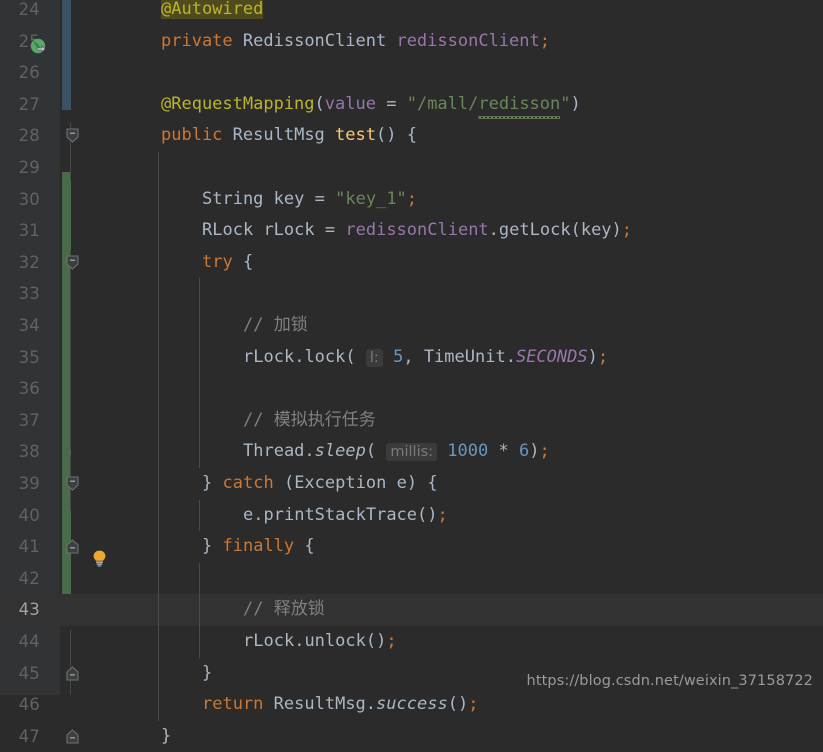 This screenshot has height=752, width=823. What do you see at coordinates (29, 578) in the screenshot?
I see `line-number: 42` at bounding box center [29, 578].